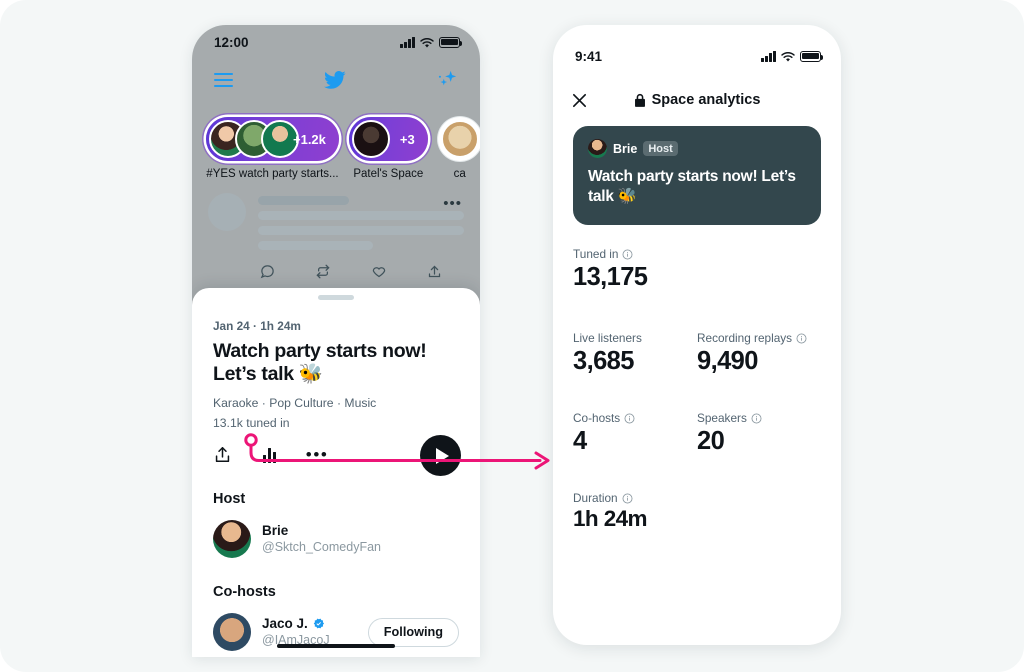 This screenshot has height=672, width=1024. What do you see at coordinates (223, 455) in the screenshot?
I see `share-up-icon` at bounding box center [223, 455].